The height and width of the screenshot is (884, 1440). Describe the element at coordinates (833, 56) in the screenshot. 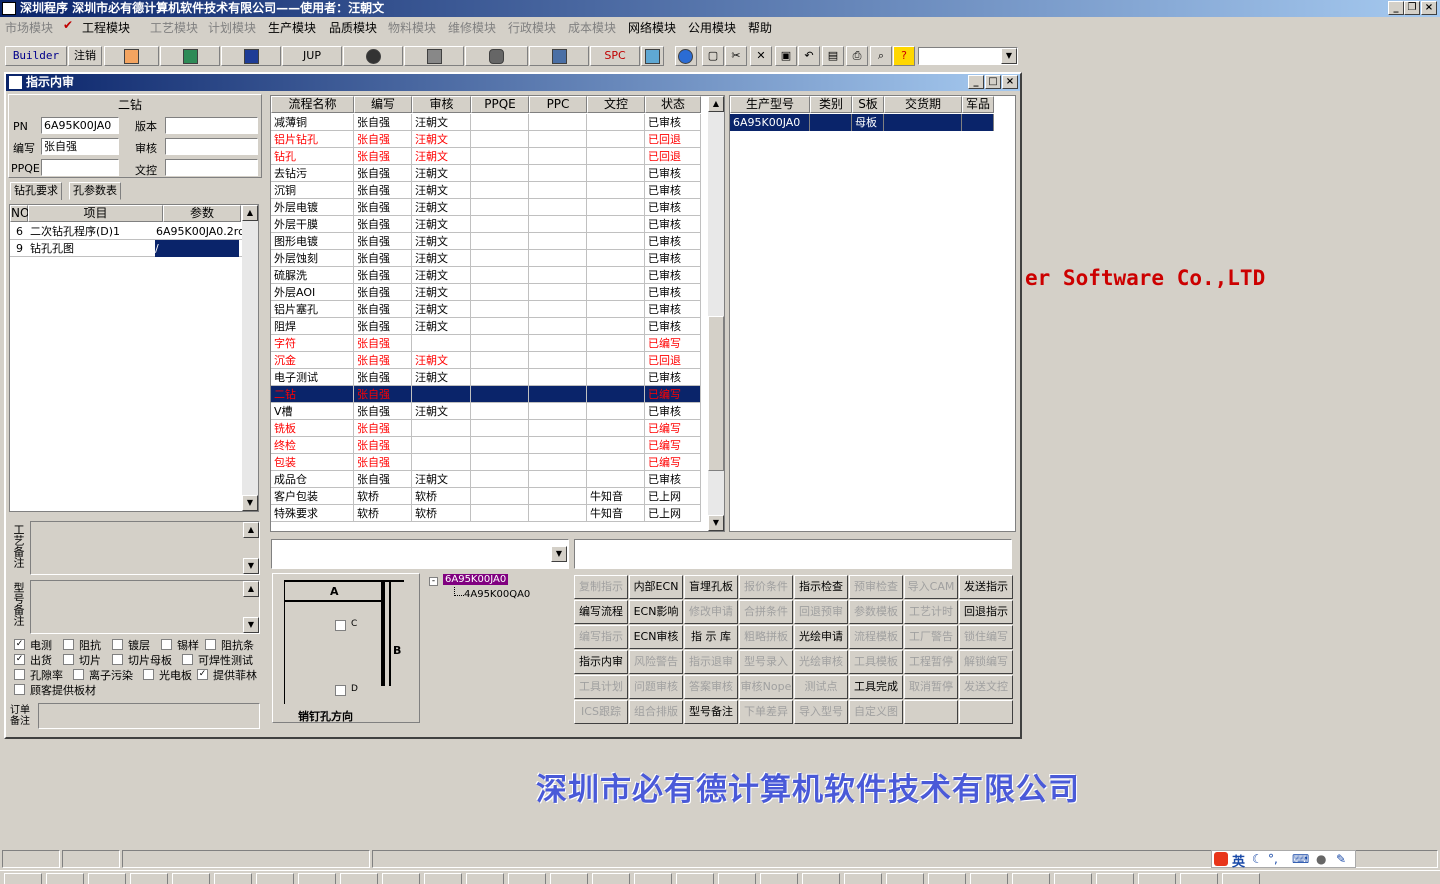

I see `preview-button: ▤` at that location.